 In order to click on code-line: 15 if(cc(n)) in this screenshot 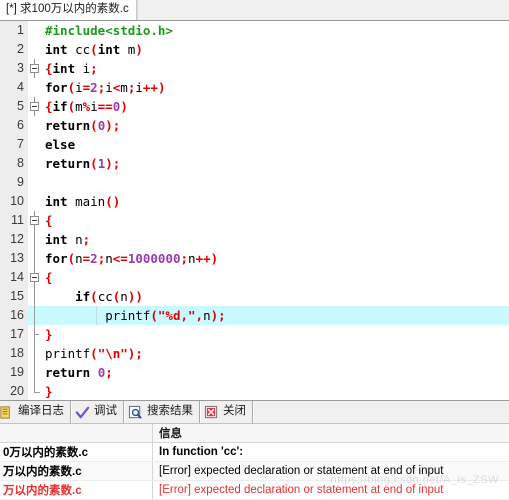, I will do `click(254, 296)`.